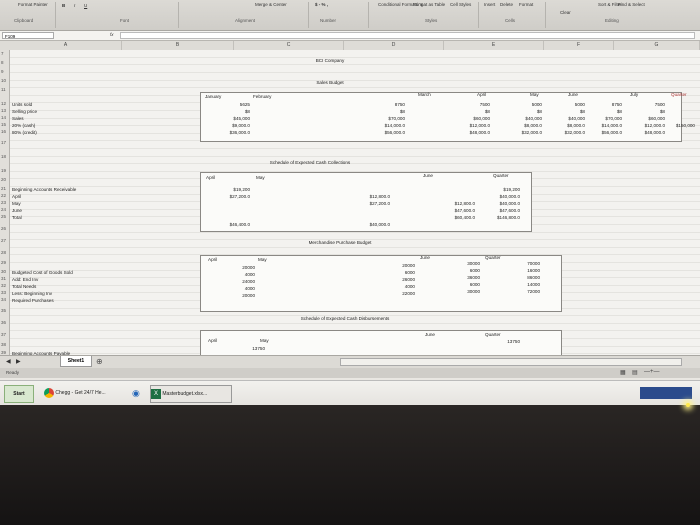 This screenshot has width=700, height=525. What do you see at coordinates (85, 5) in the screenshot?
I see `underline-button: U` at bounding box center [85, 5].